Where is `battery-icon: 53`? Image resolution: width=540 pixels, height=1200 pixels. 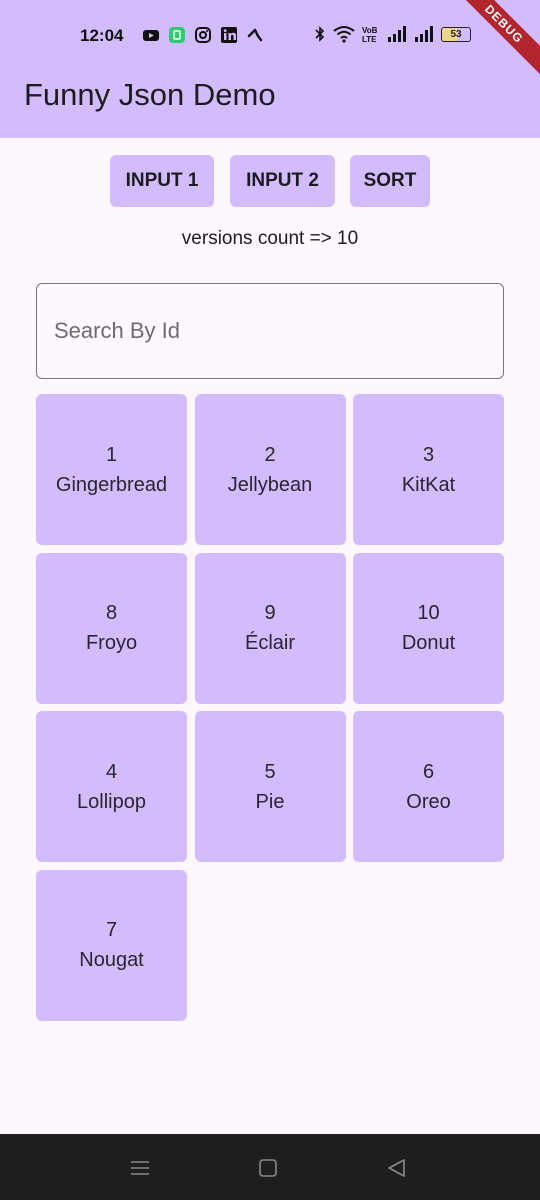
battery-icon: 53 is located at coordinates (456, 34).